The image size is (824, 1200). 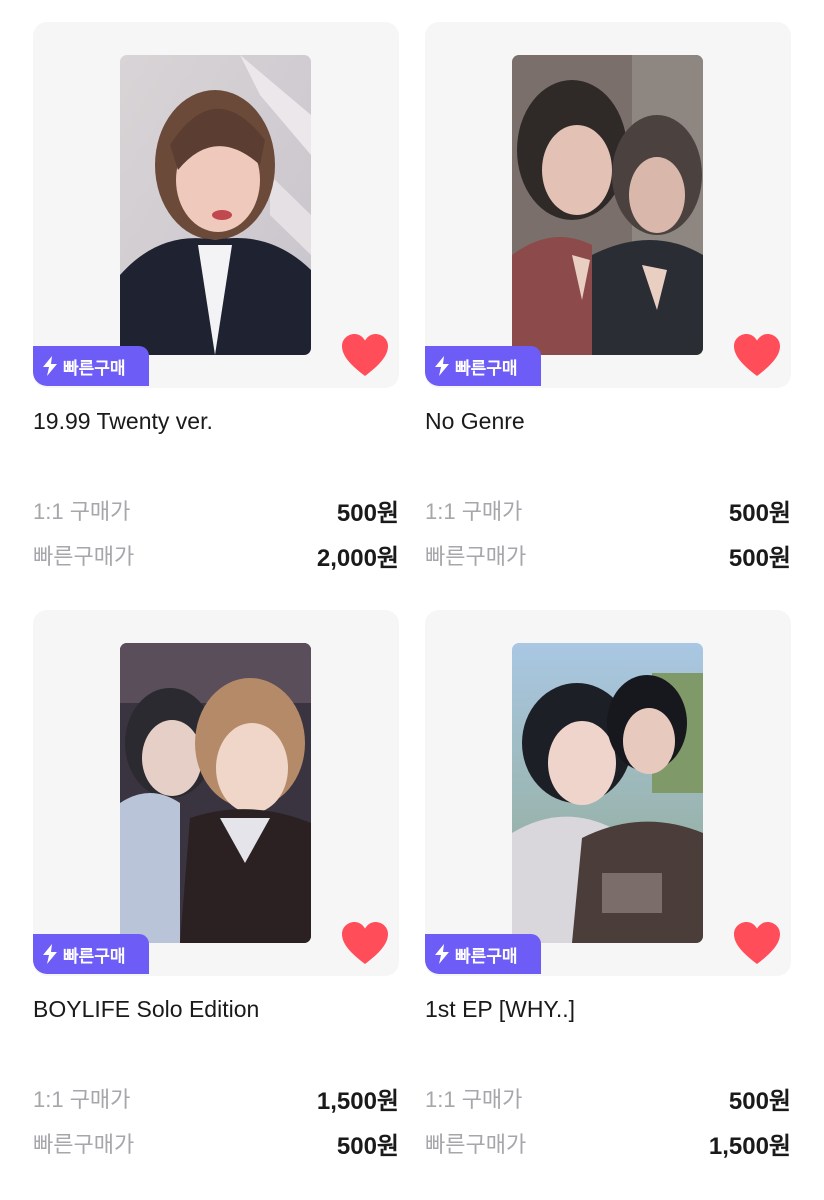 I want to click on product-title: No Genre, so click(x=475, y=421).